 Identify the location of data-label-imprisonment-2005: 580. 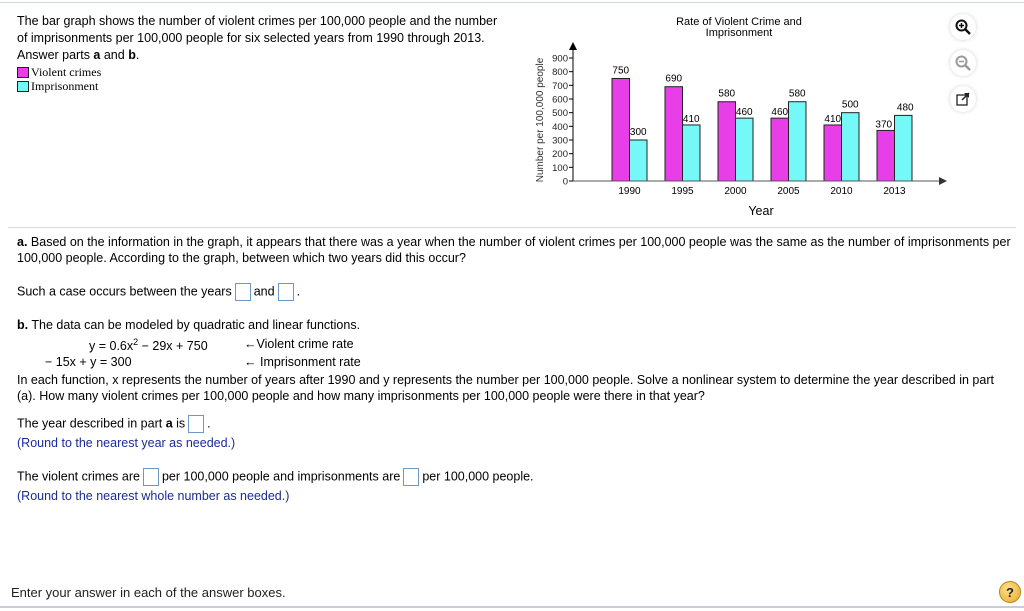
(797, 94).